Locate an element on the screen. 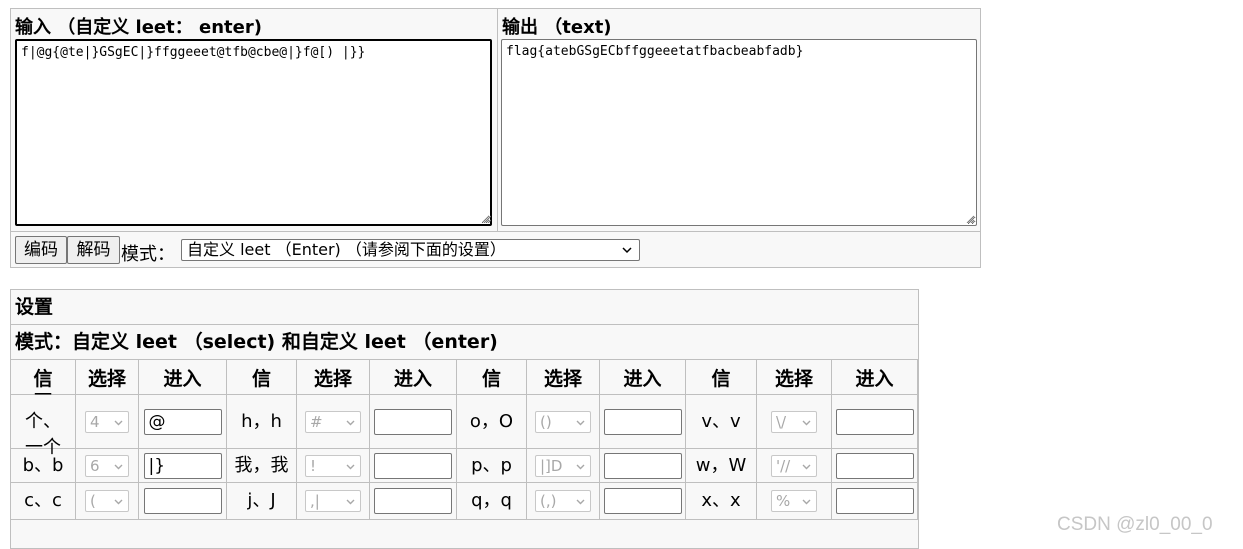 The width and height of the screenshot is (1243, 549). letter-label: 我，我 is located at coordinates (261, 465).